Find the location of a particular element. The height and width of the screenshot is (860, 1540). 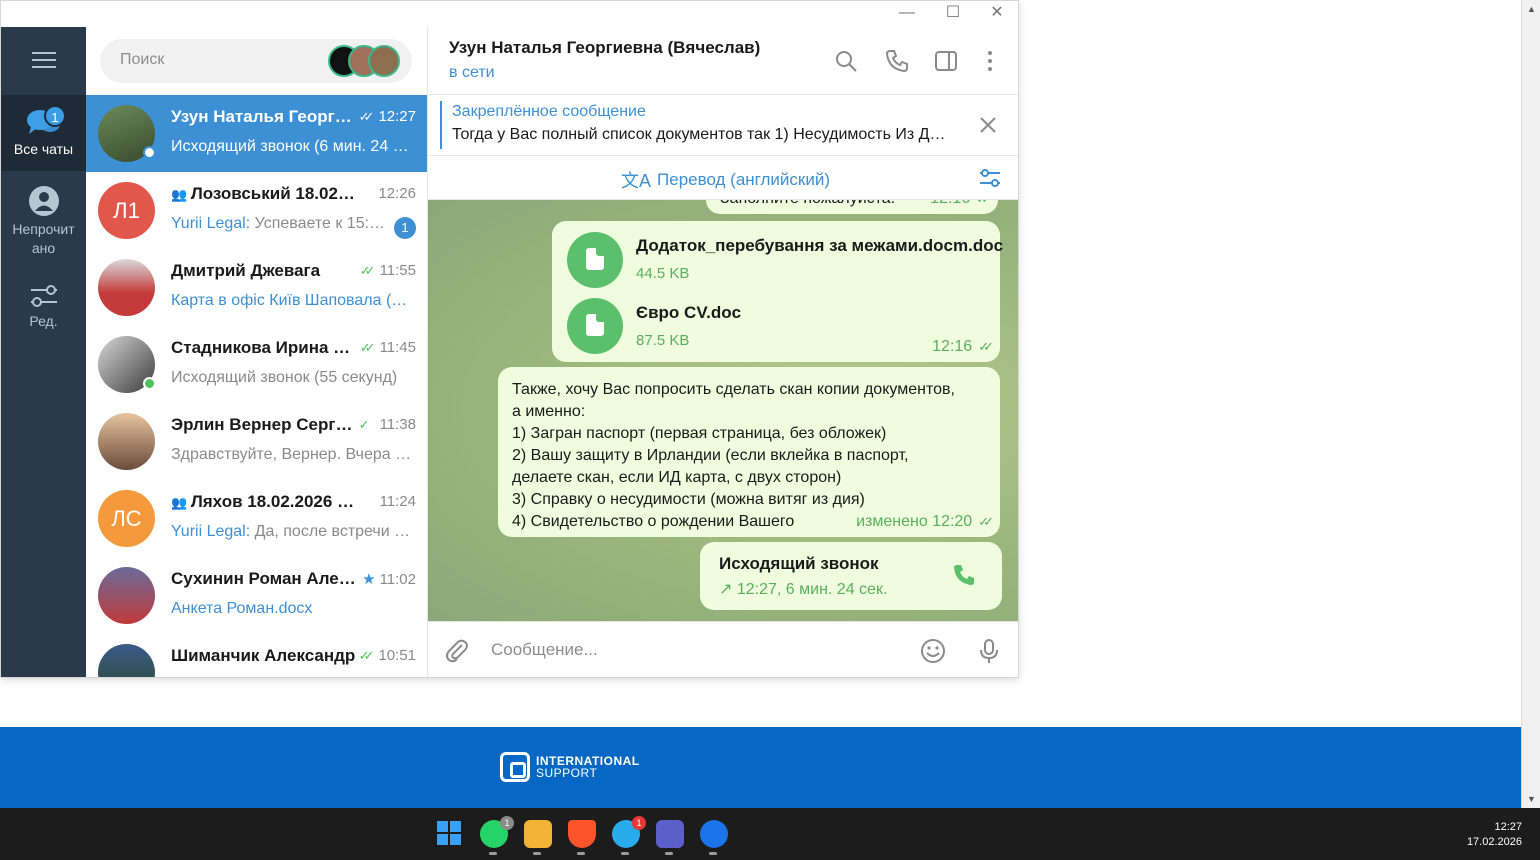

file-size: 44.5 KB is located at coordinates (663, 273).